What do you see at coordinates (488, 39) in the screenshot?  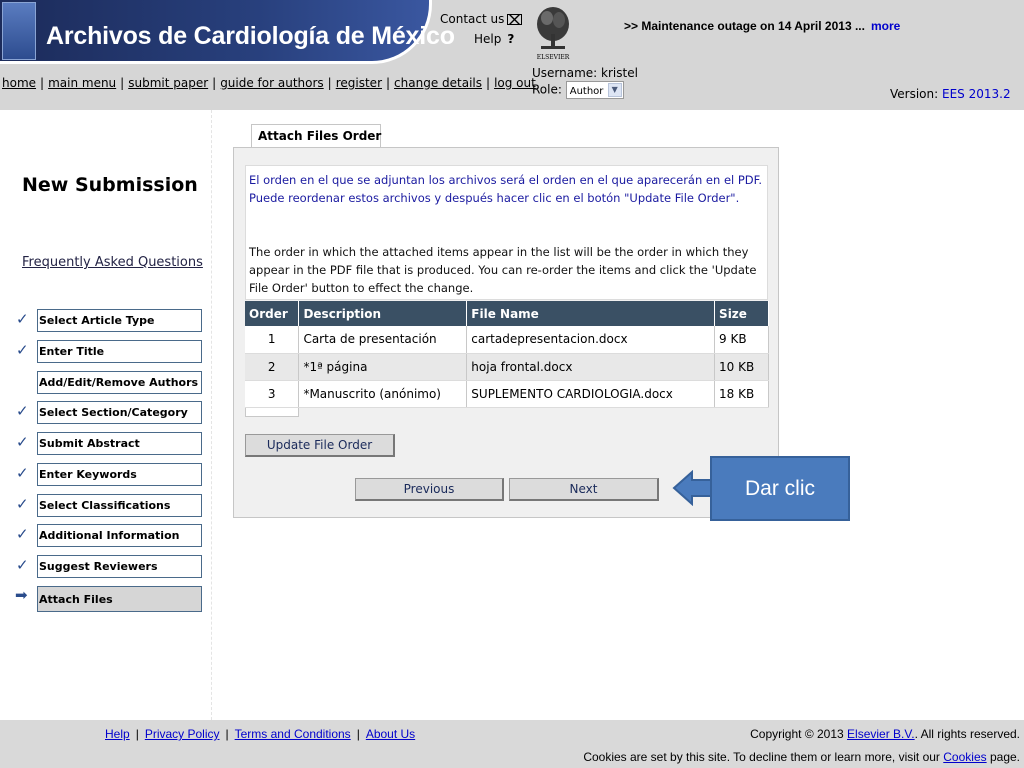 I see `help-label: Help` at bounding box center [488, 39].